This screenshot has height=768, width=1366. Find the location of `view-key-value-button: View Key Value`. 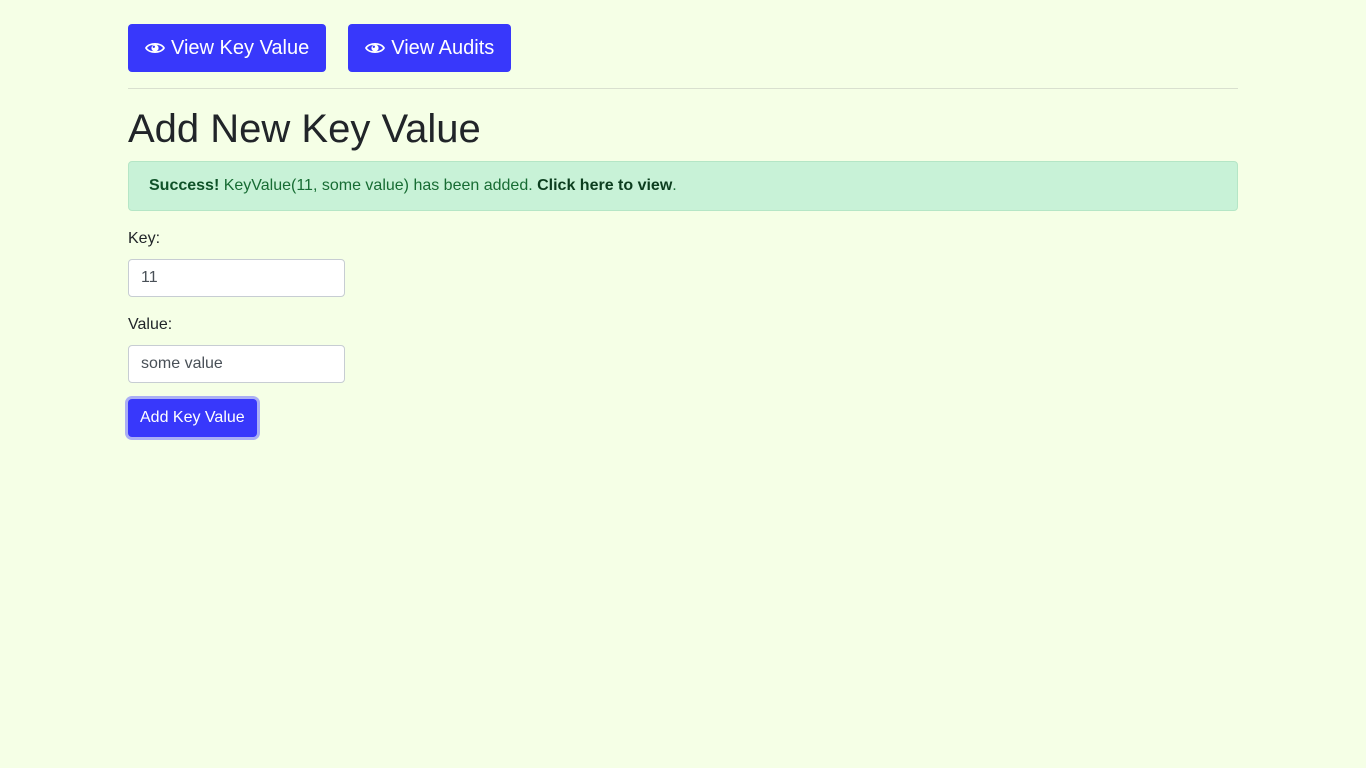

view-key-value-button: View Key Value is located at coordinates (227, 48).